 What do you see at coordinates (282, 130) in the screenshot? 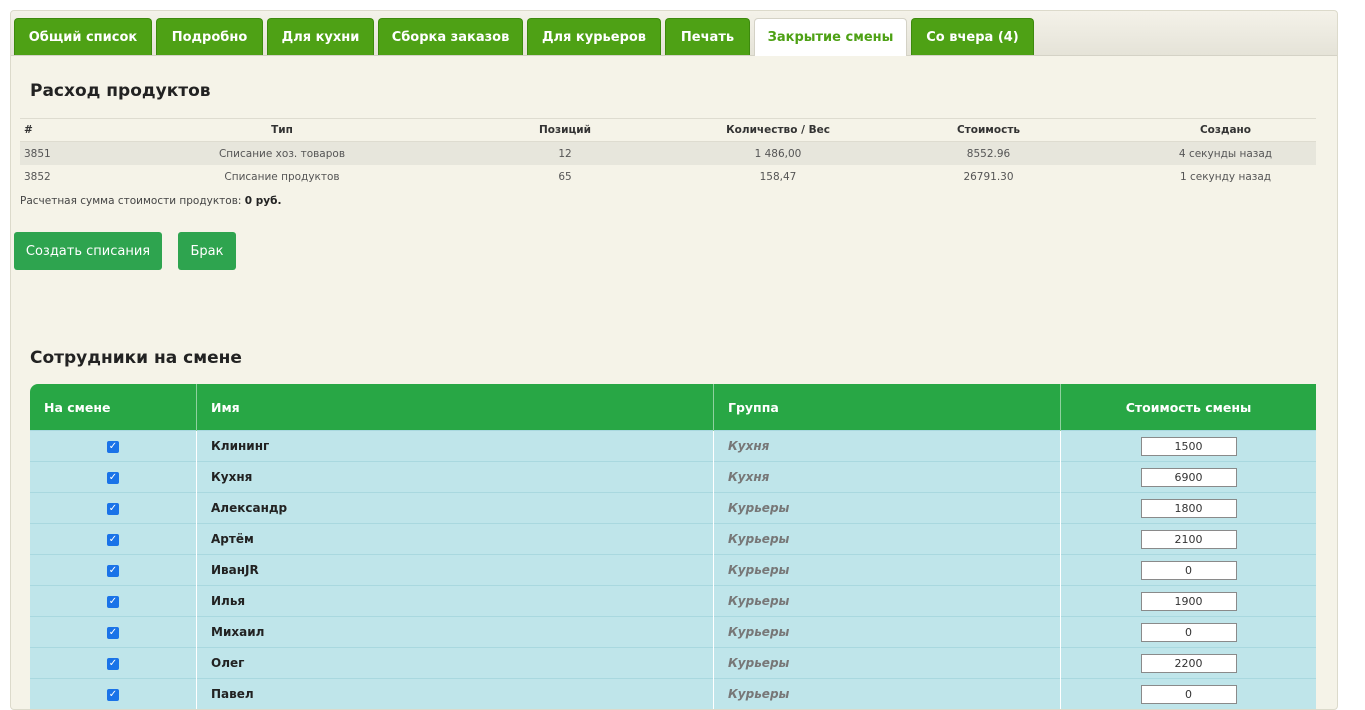
I see `col-header-type: Тип` at bounding box center [282, 130].